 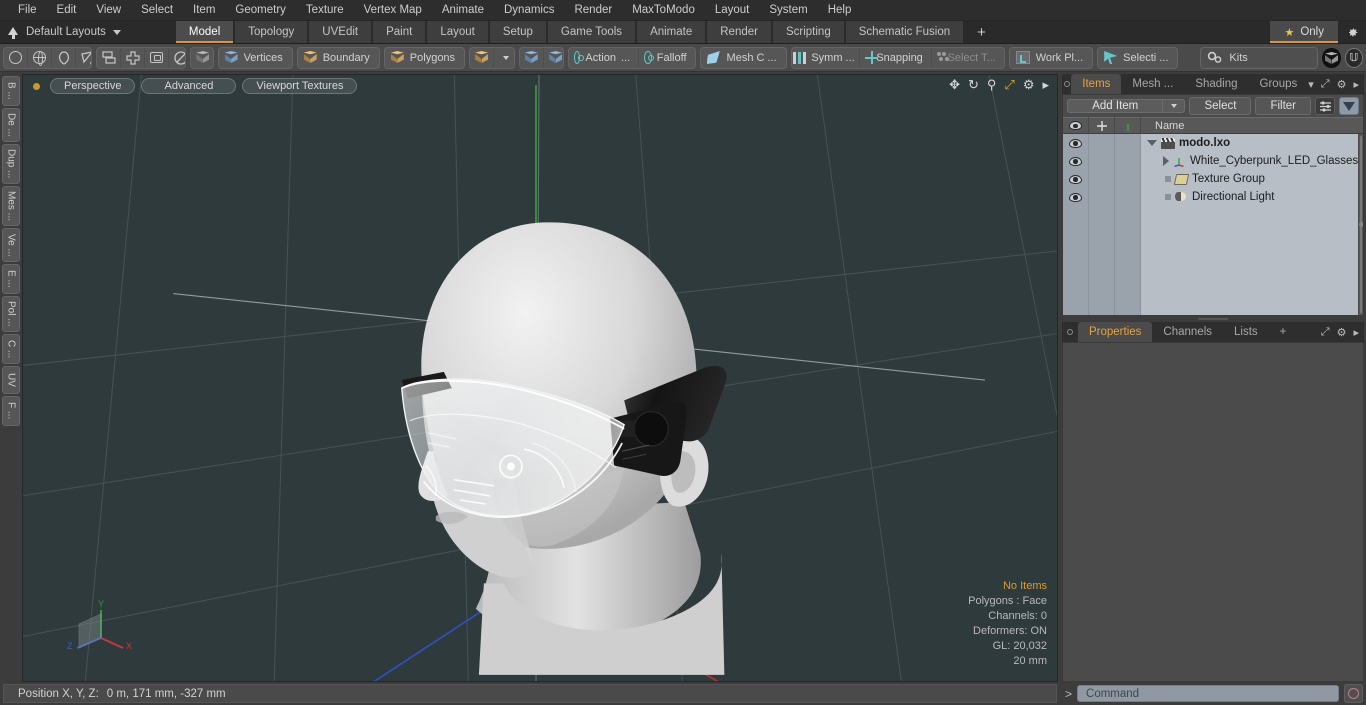 I want to click on item-mode-button, so click(x=482, y=57).